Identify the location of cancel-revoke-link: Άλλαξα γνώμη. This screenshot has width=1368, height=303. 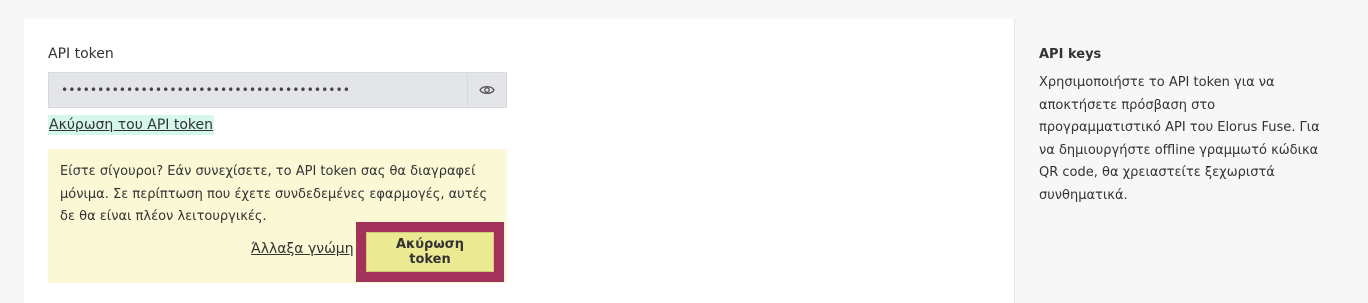
(302, 249).